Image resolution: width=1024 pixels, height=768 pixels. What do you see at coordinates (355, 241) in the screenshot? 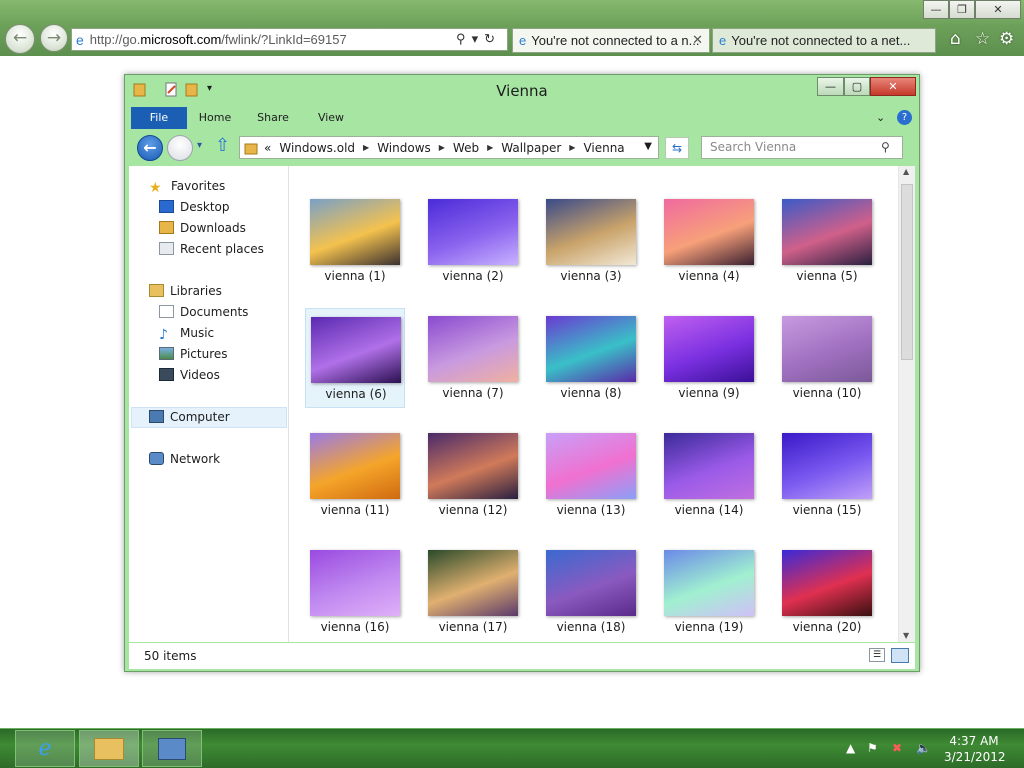
I see `file-item: vienna (1)` at bounding box center [355, 241].